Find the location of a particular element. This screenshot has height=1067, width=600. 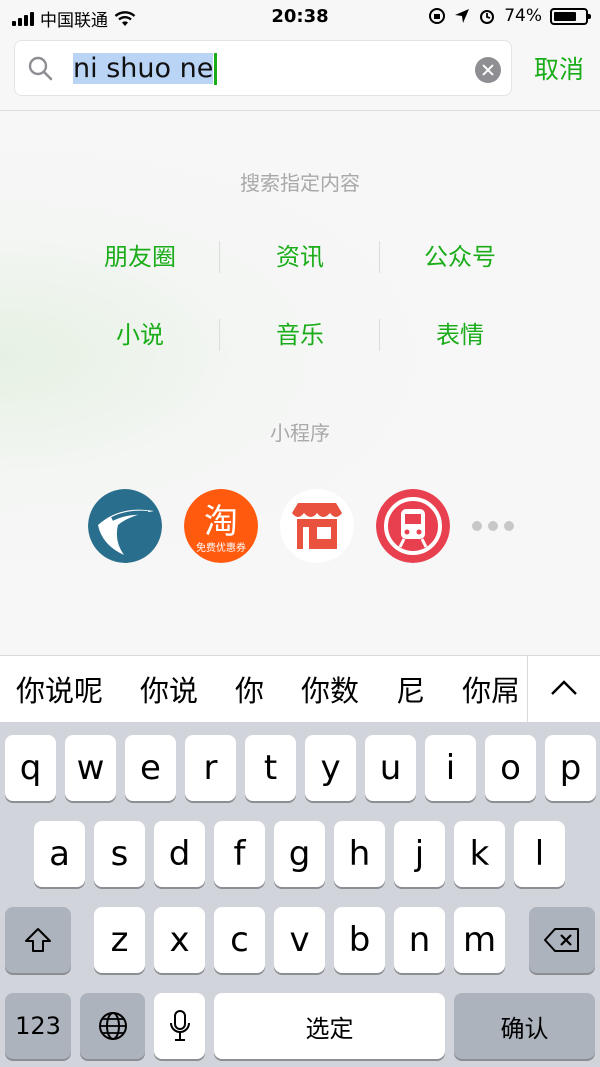

taobao-glyph: 淘 is located at coordinates (221, 522).